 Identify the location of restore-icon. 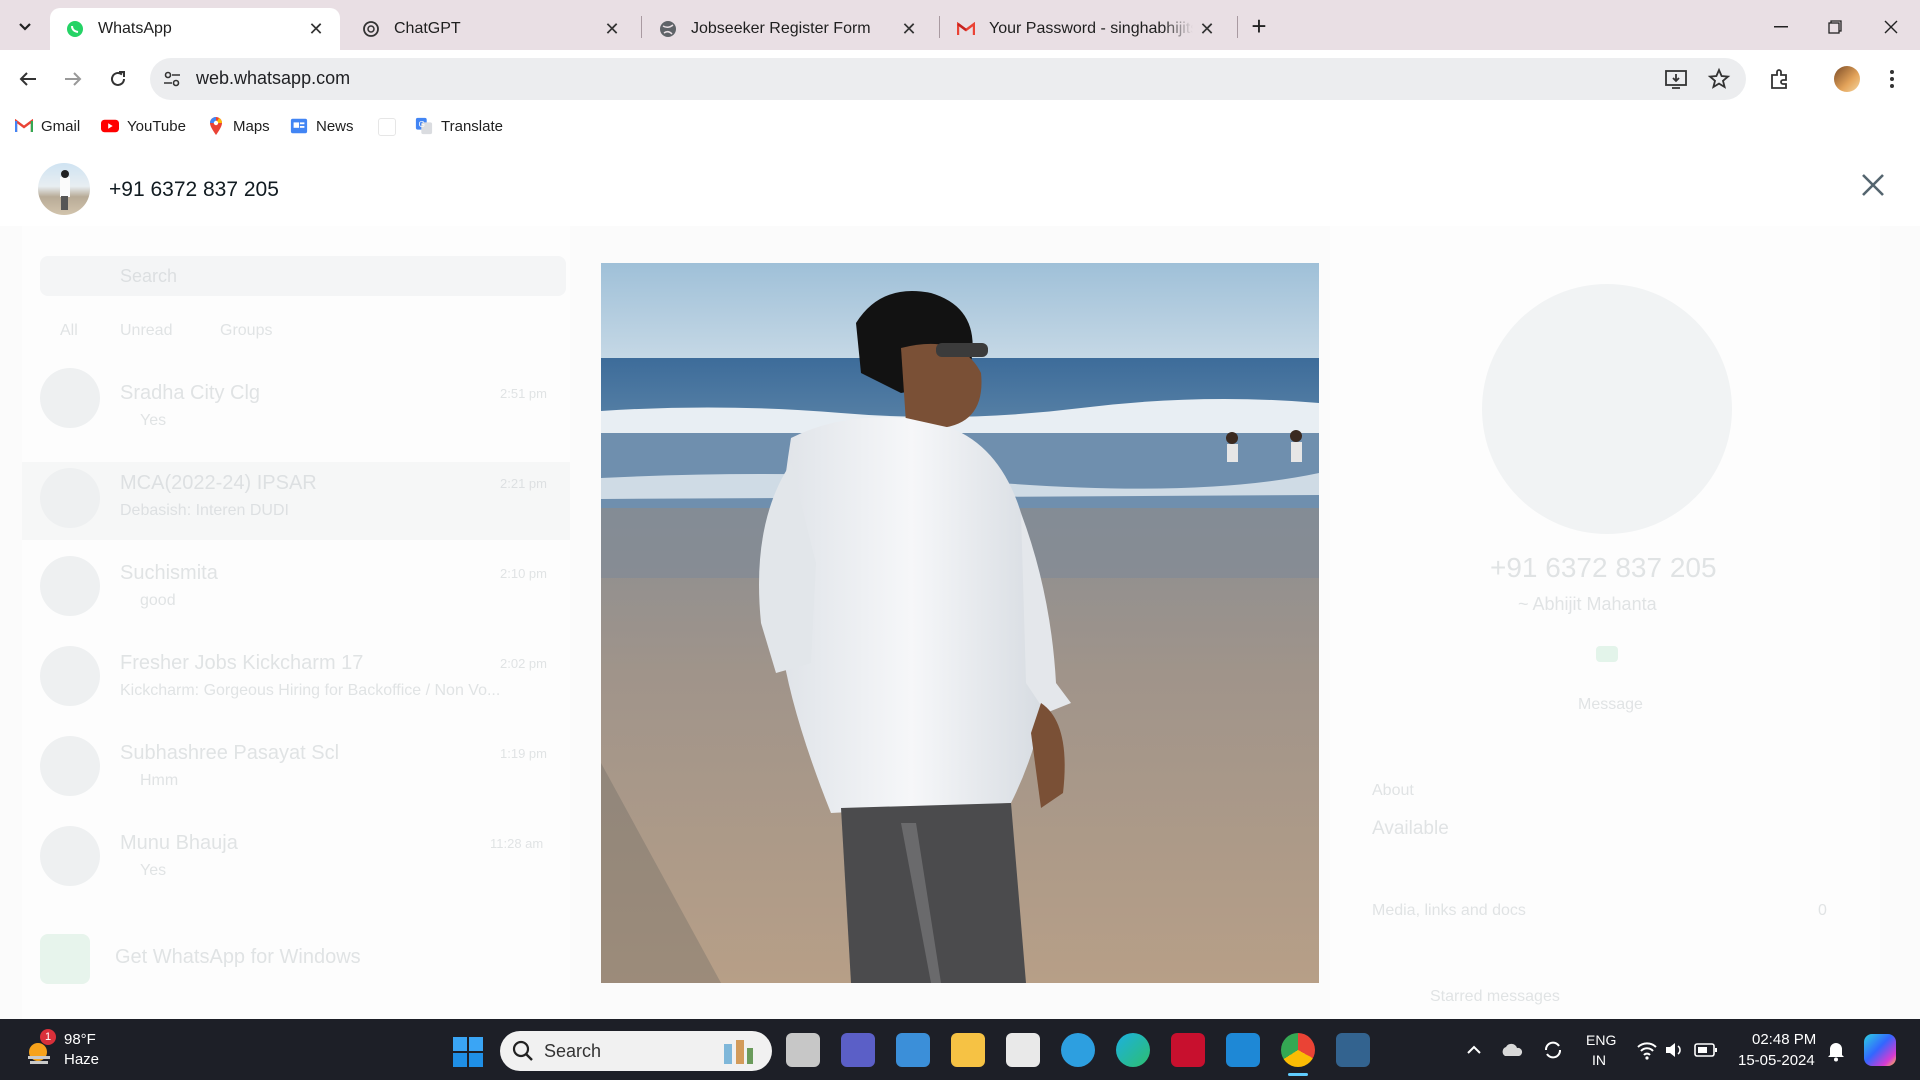
(1835, 27).